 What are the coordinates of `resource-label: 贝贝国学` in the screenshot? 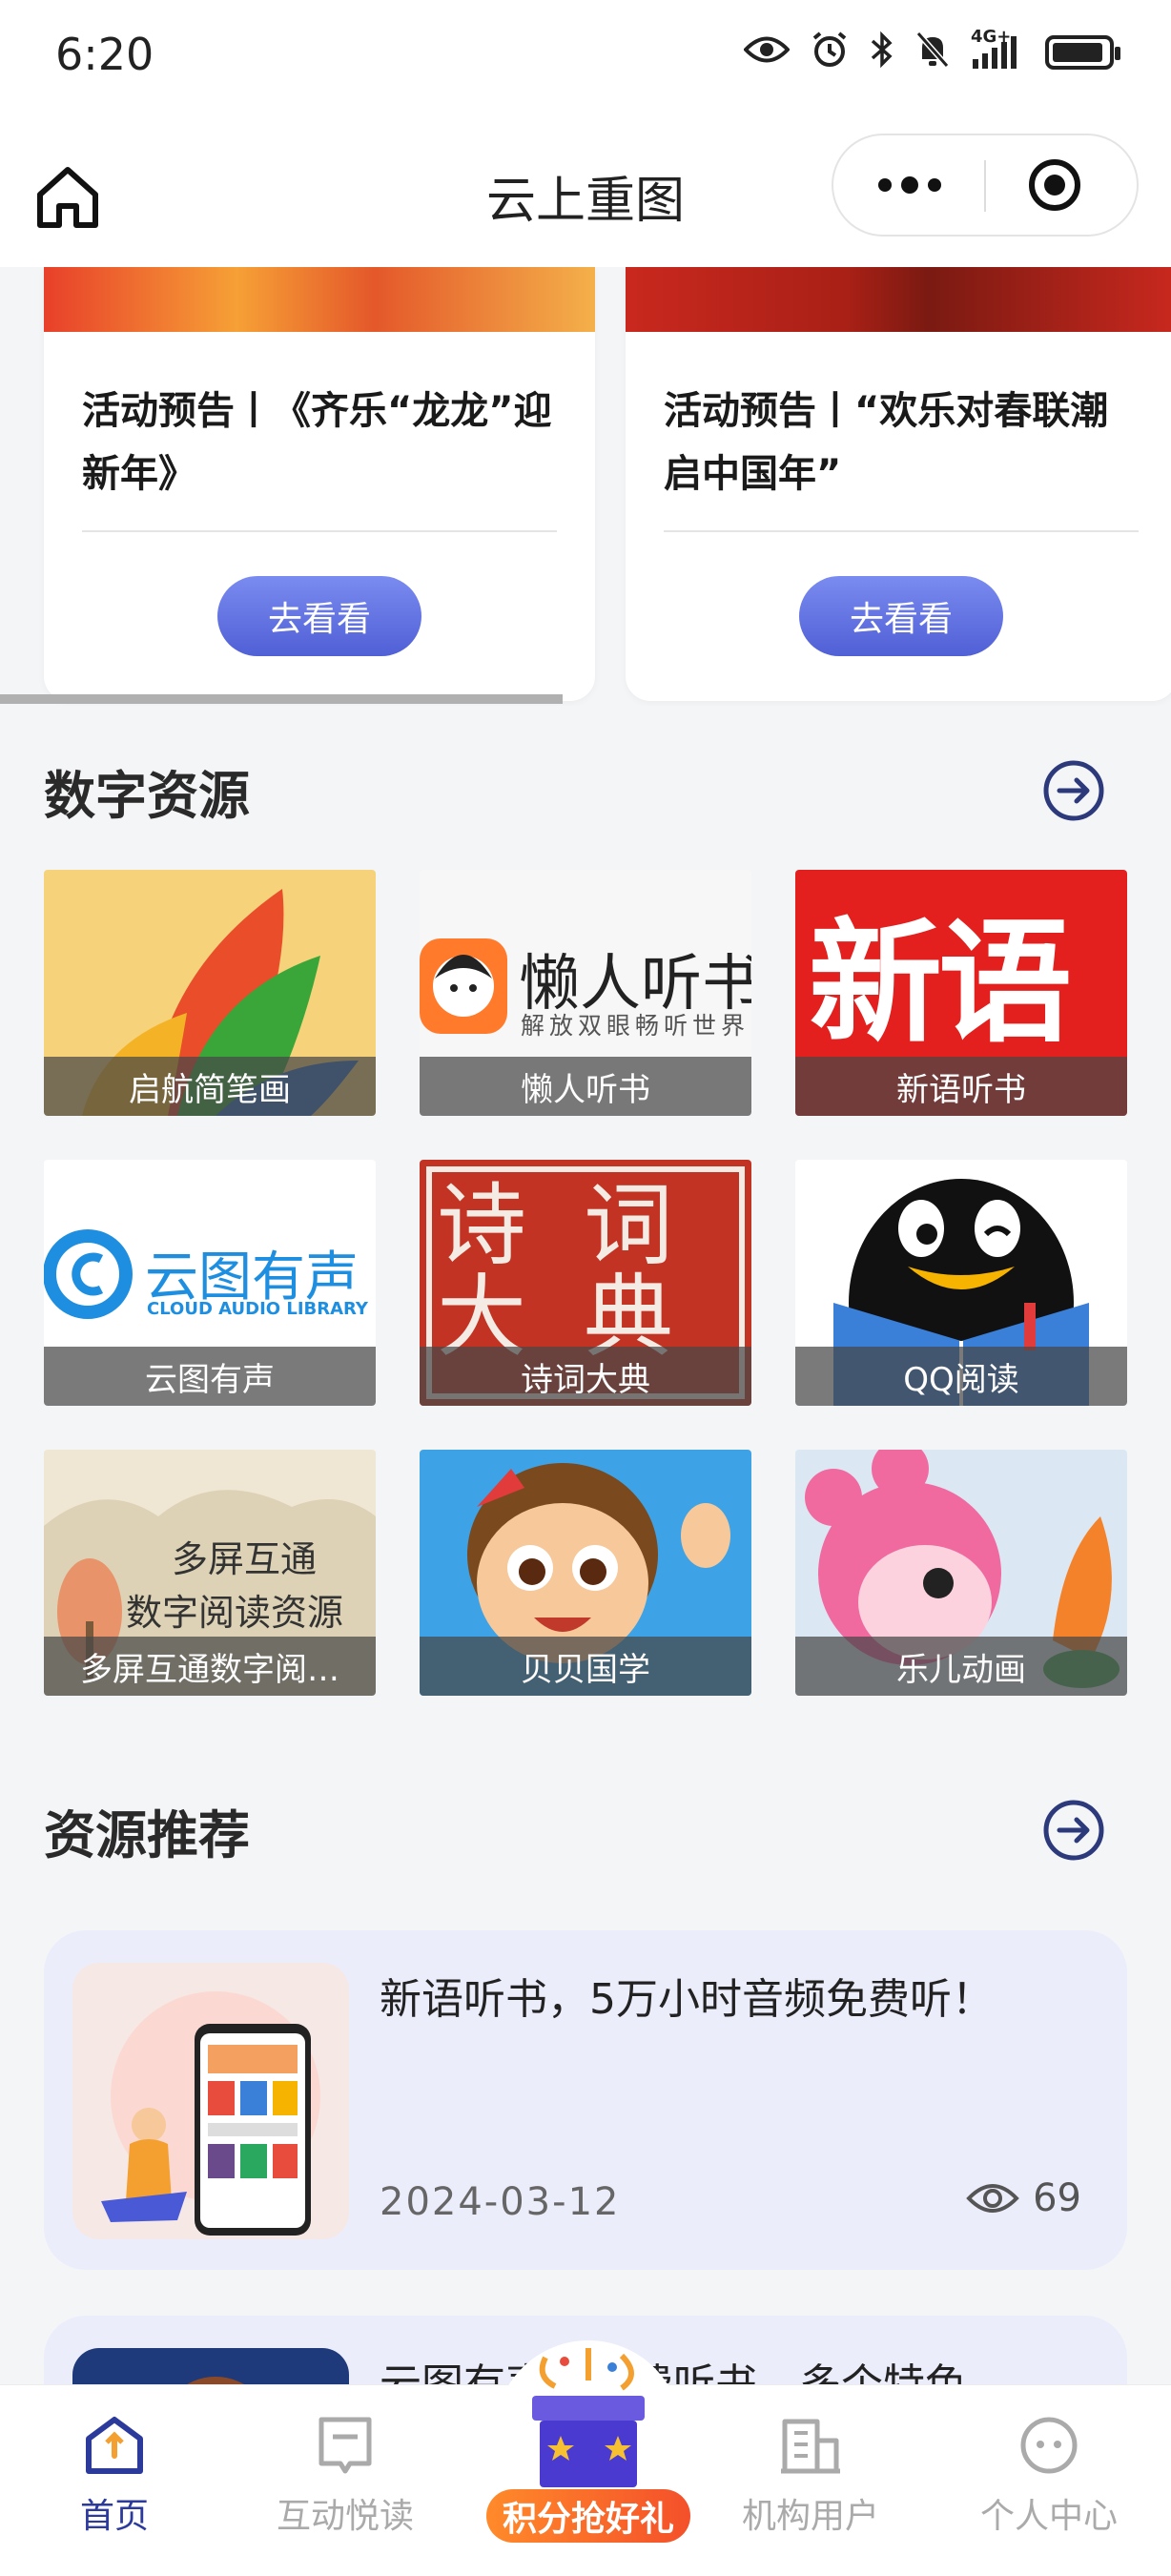 It's located at (585, 1666).